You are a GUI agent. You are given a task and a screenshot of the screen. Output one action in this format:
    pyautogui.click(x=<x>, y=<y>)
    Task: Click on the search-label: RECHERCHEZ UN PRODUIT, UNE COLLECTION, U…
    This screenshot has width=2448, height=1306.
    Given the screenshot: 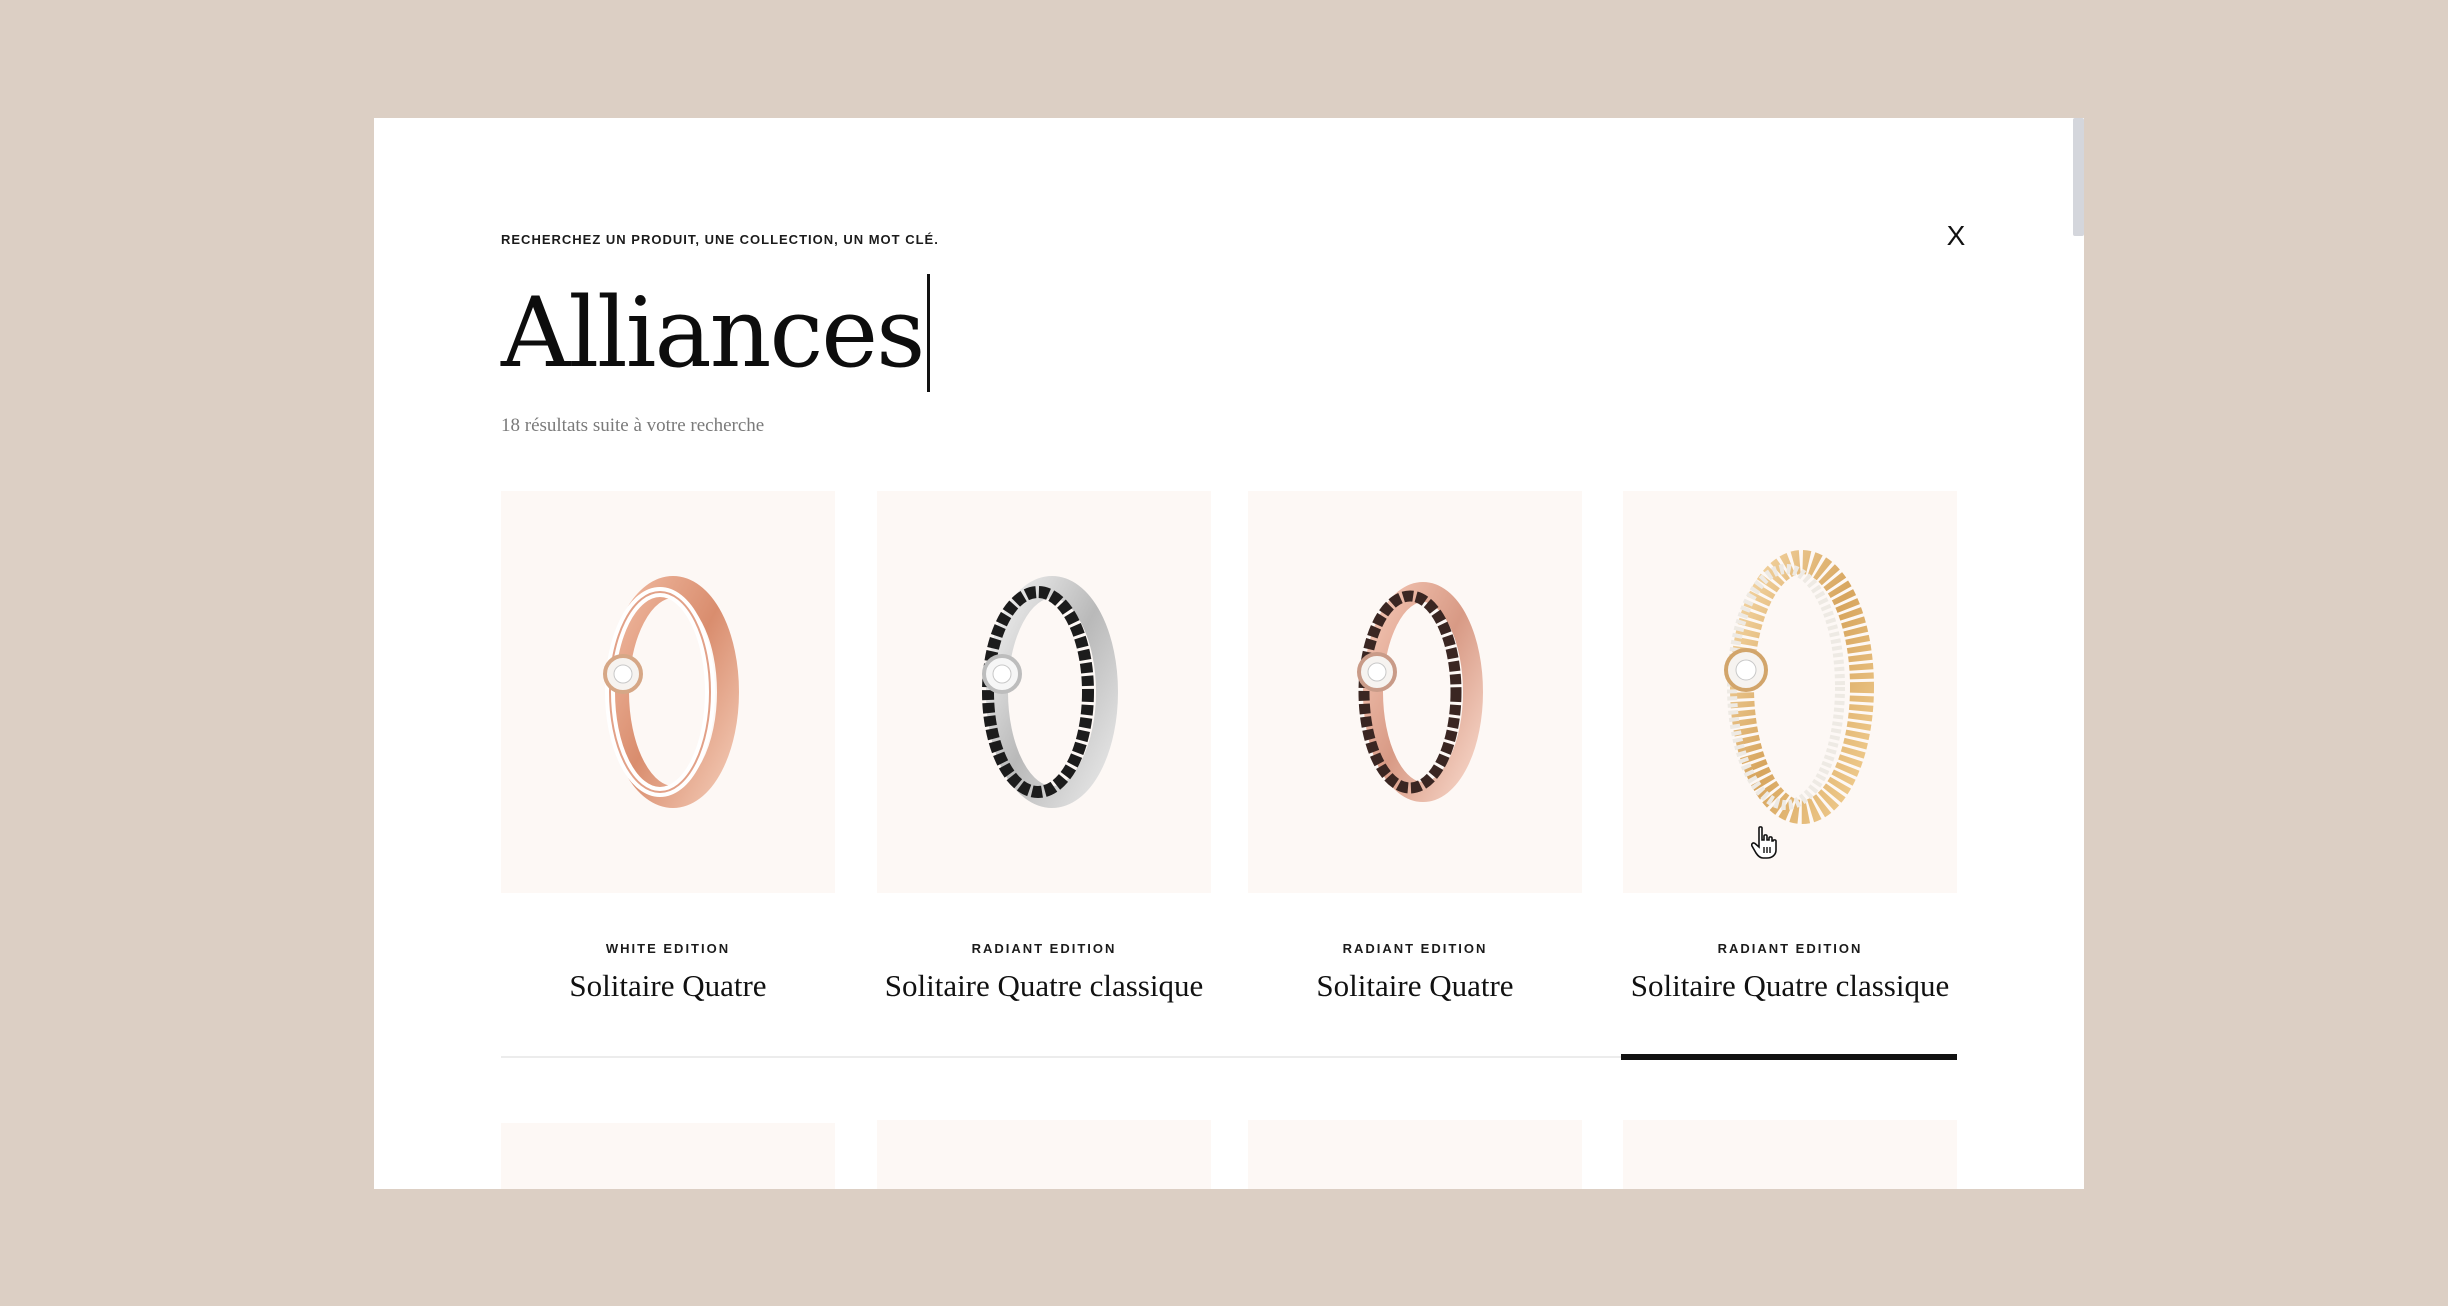 What is the action you would take?
    pyautogui.click(x=720, y=239)
    